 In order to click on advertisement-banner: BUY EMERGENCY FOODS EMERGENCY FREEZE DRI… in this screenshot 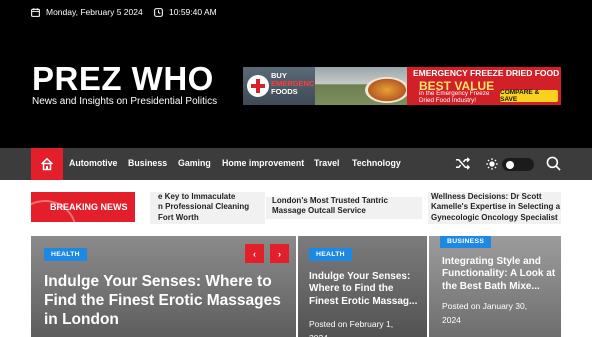, I will do `click(402, 86)`.